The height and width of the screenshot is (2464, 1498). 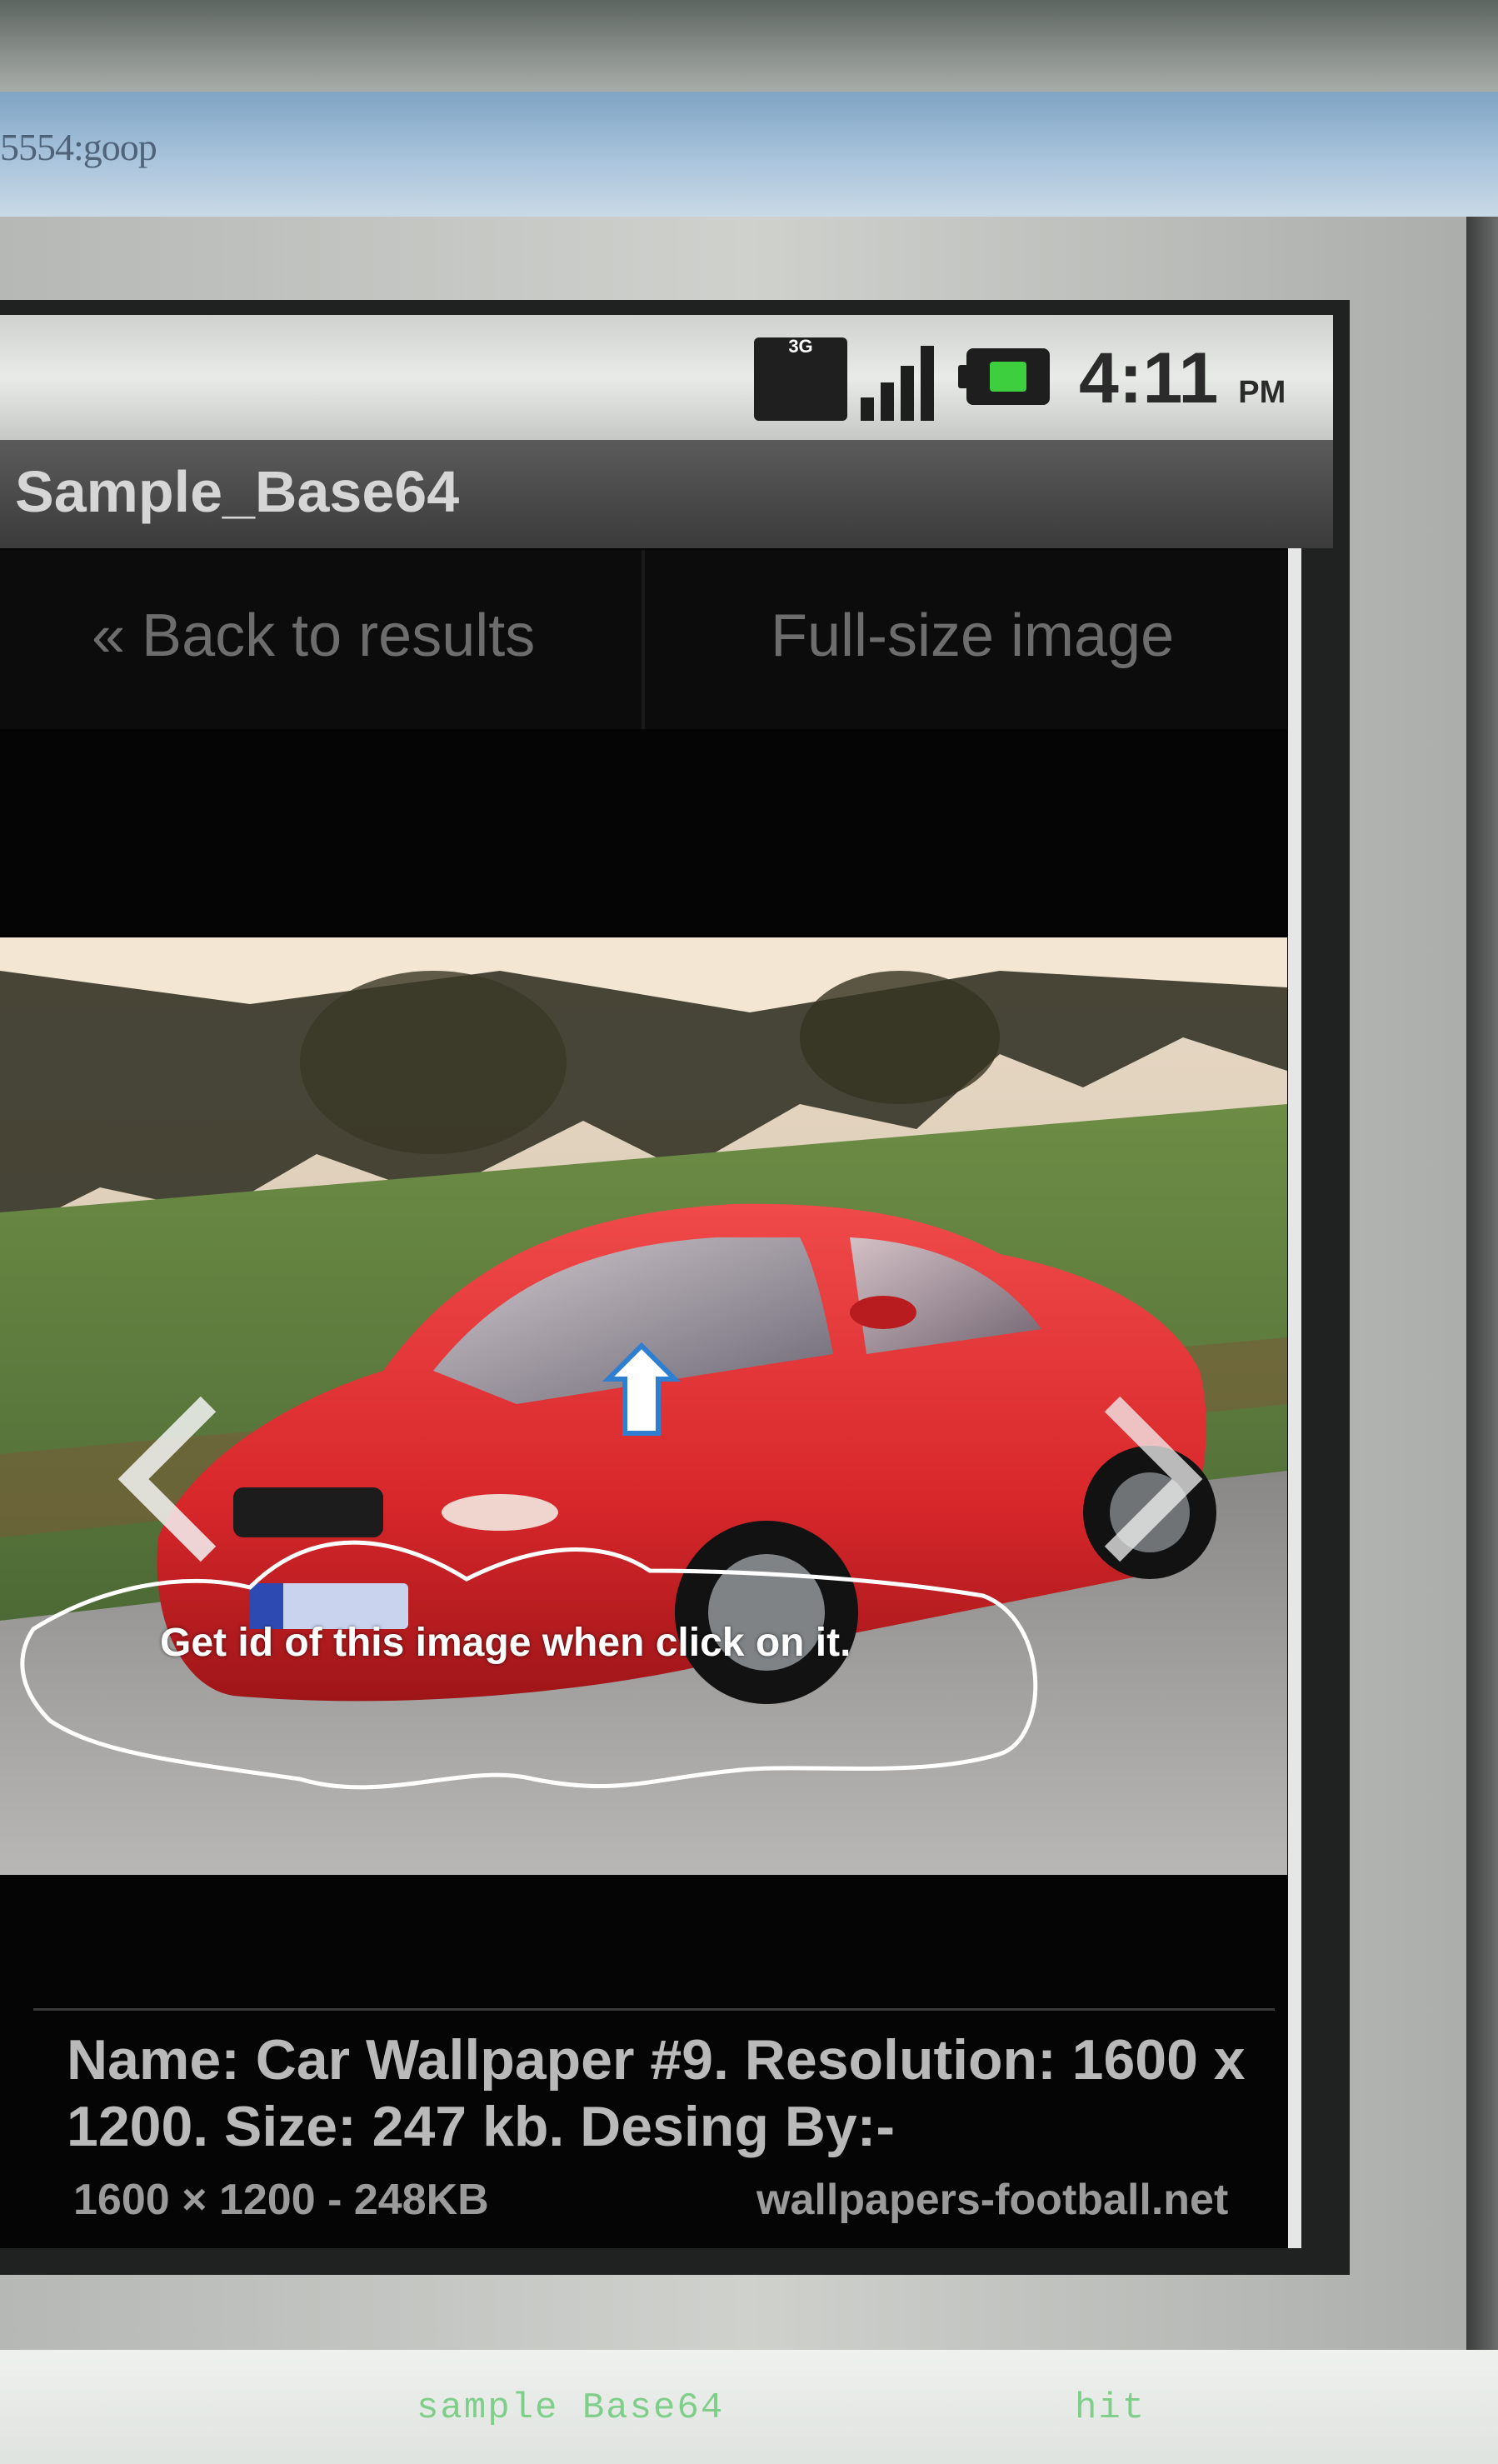 I want to click on network-type-label: 3G, so click(x=800, y=346).